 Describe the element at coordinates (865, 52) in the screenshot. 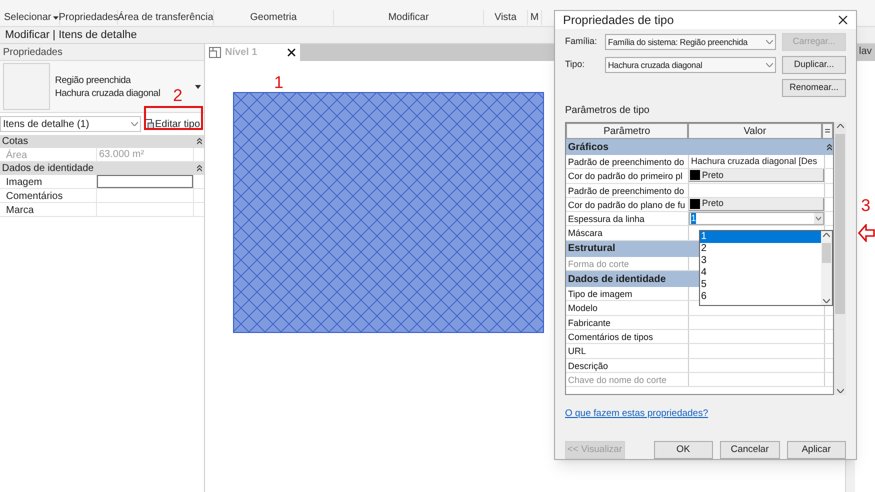

I see `background-label: lav` at that location.